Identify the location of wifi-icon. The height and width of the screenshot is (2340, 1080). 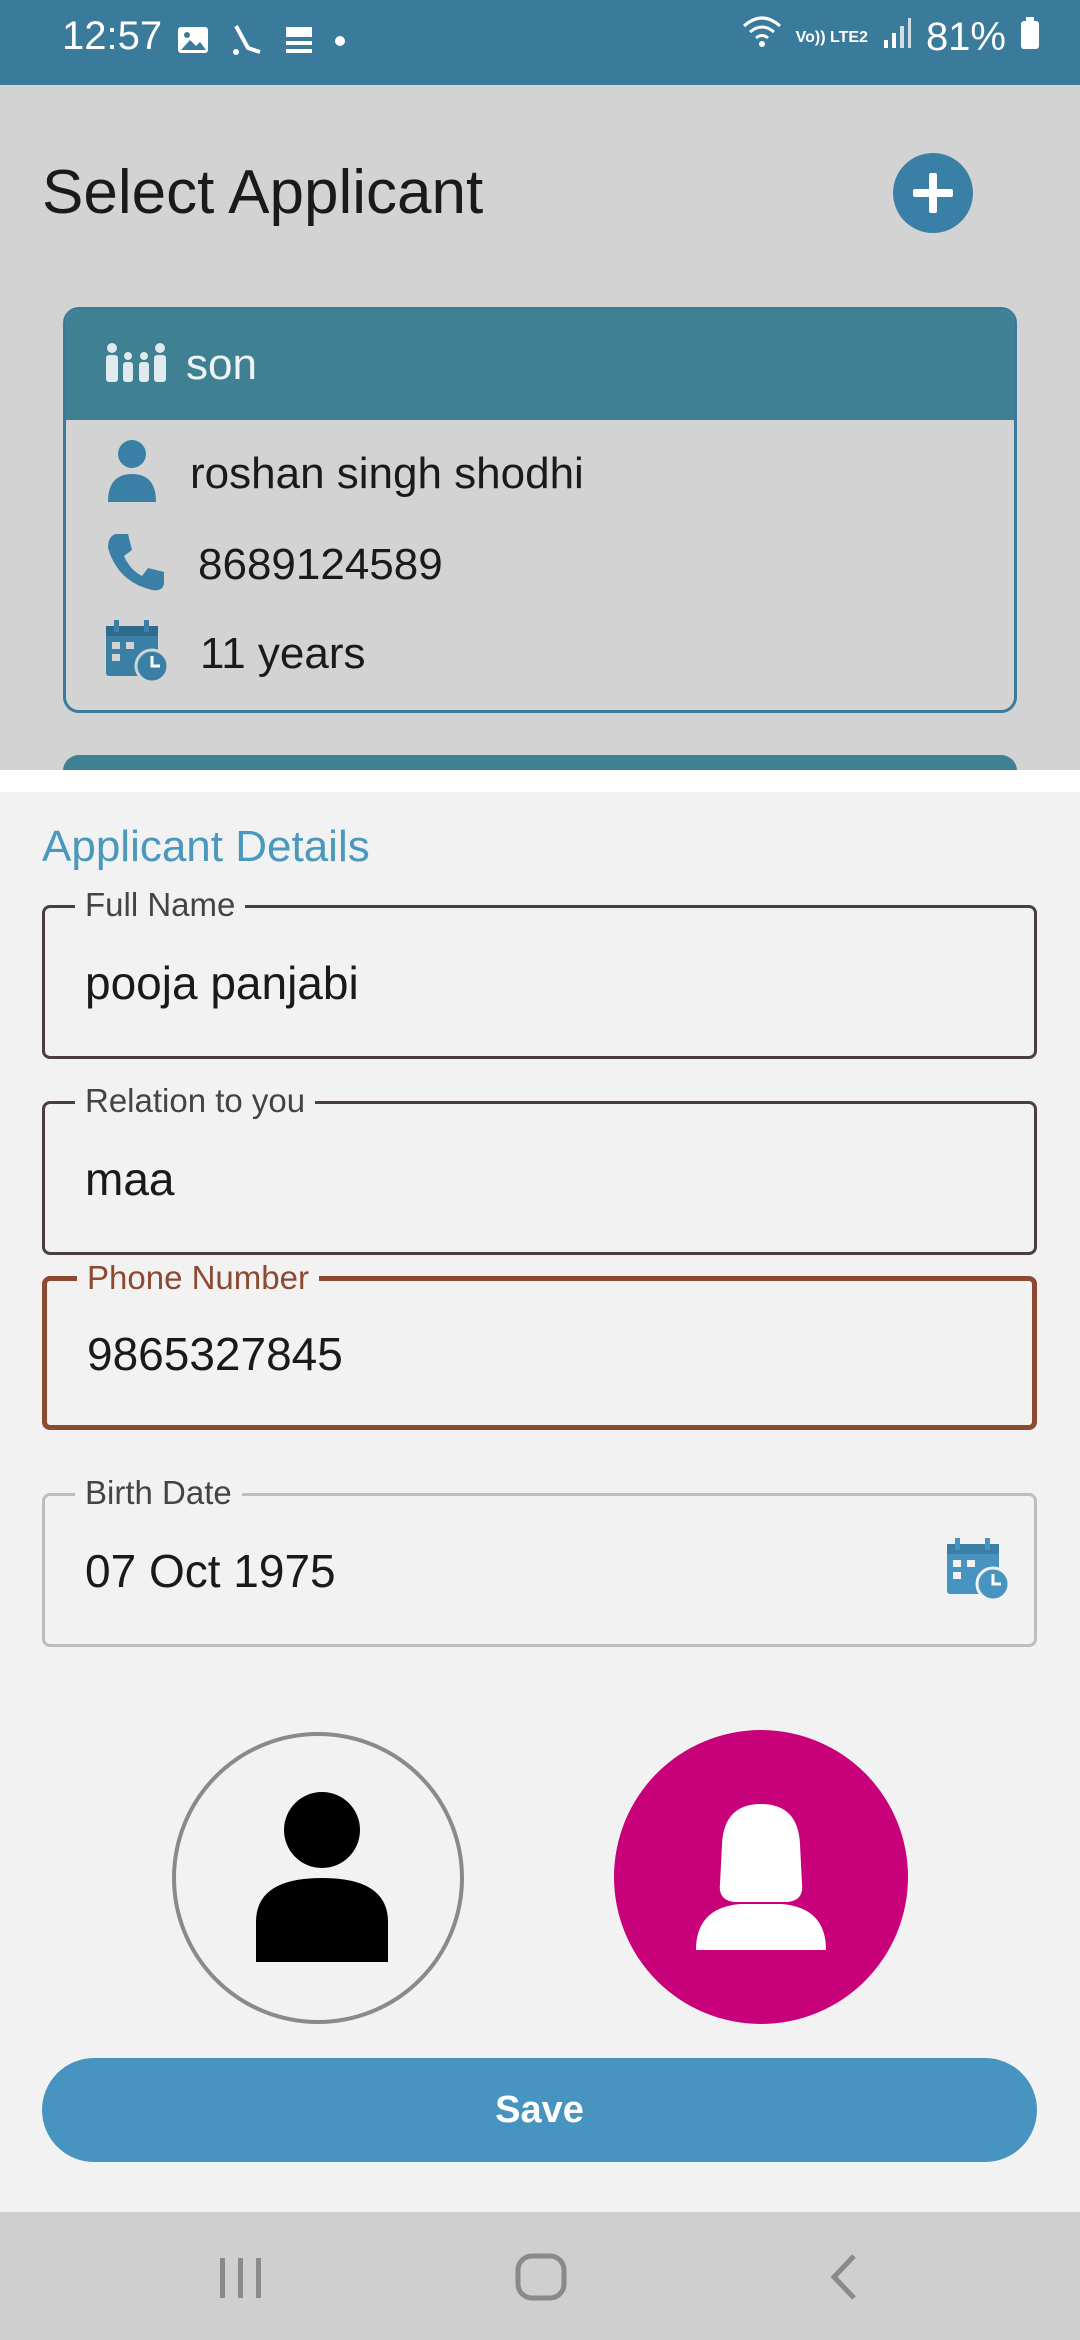
(762, 37).